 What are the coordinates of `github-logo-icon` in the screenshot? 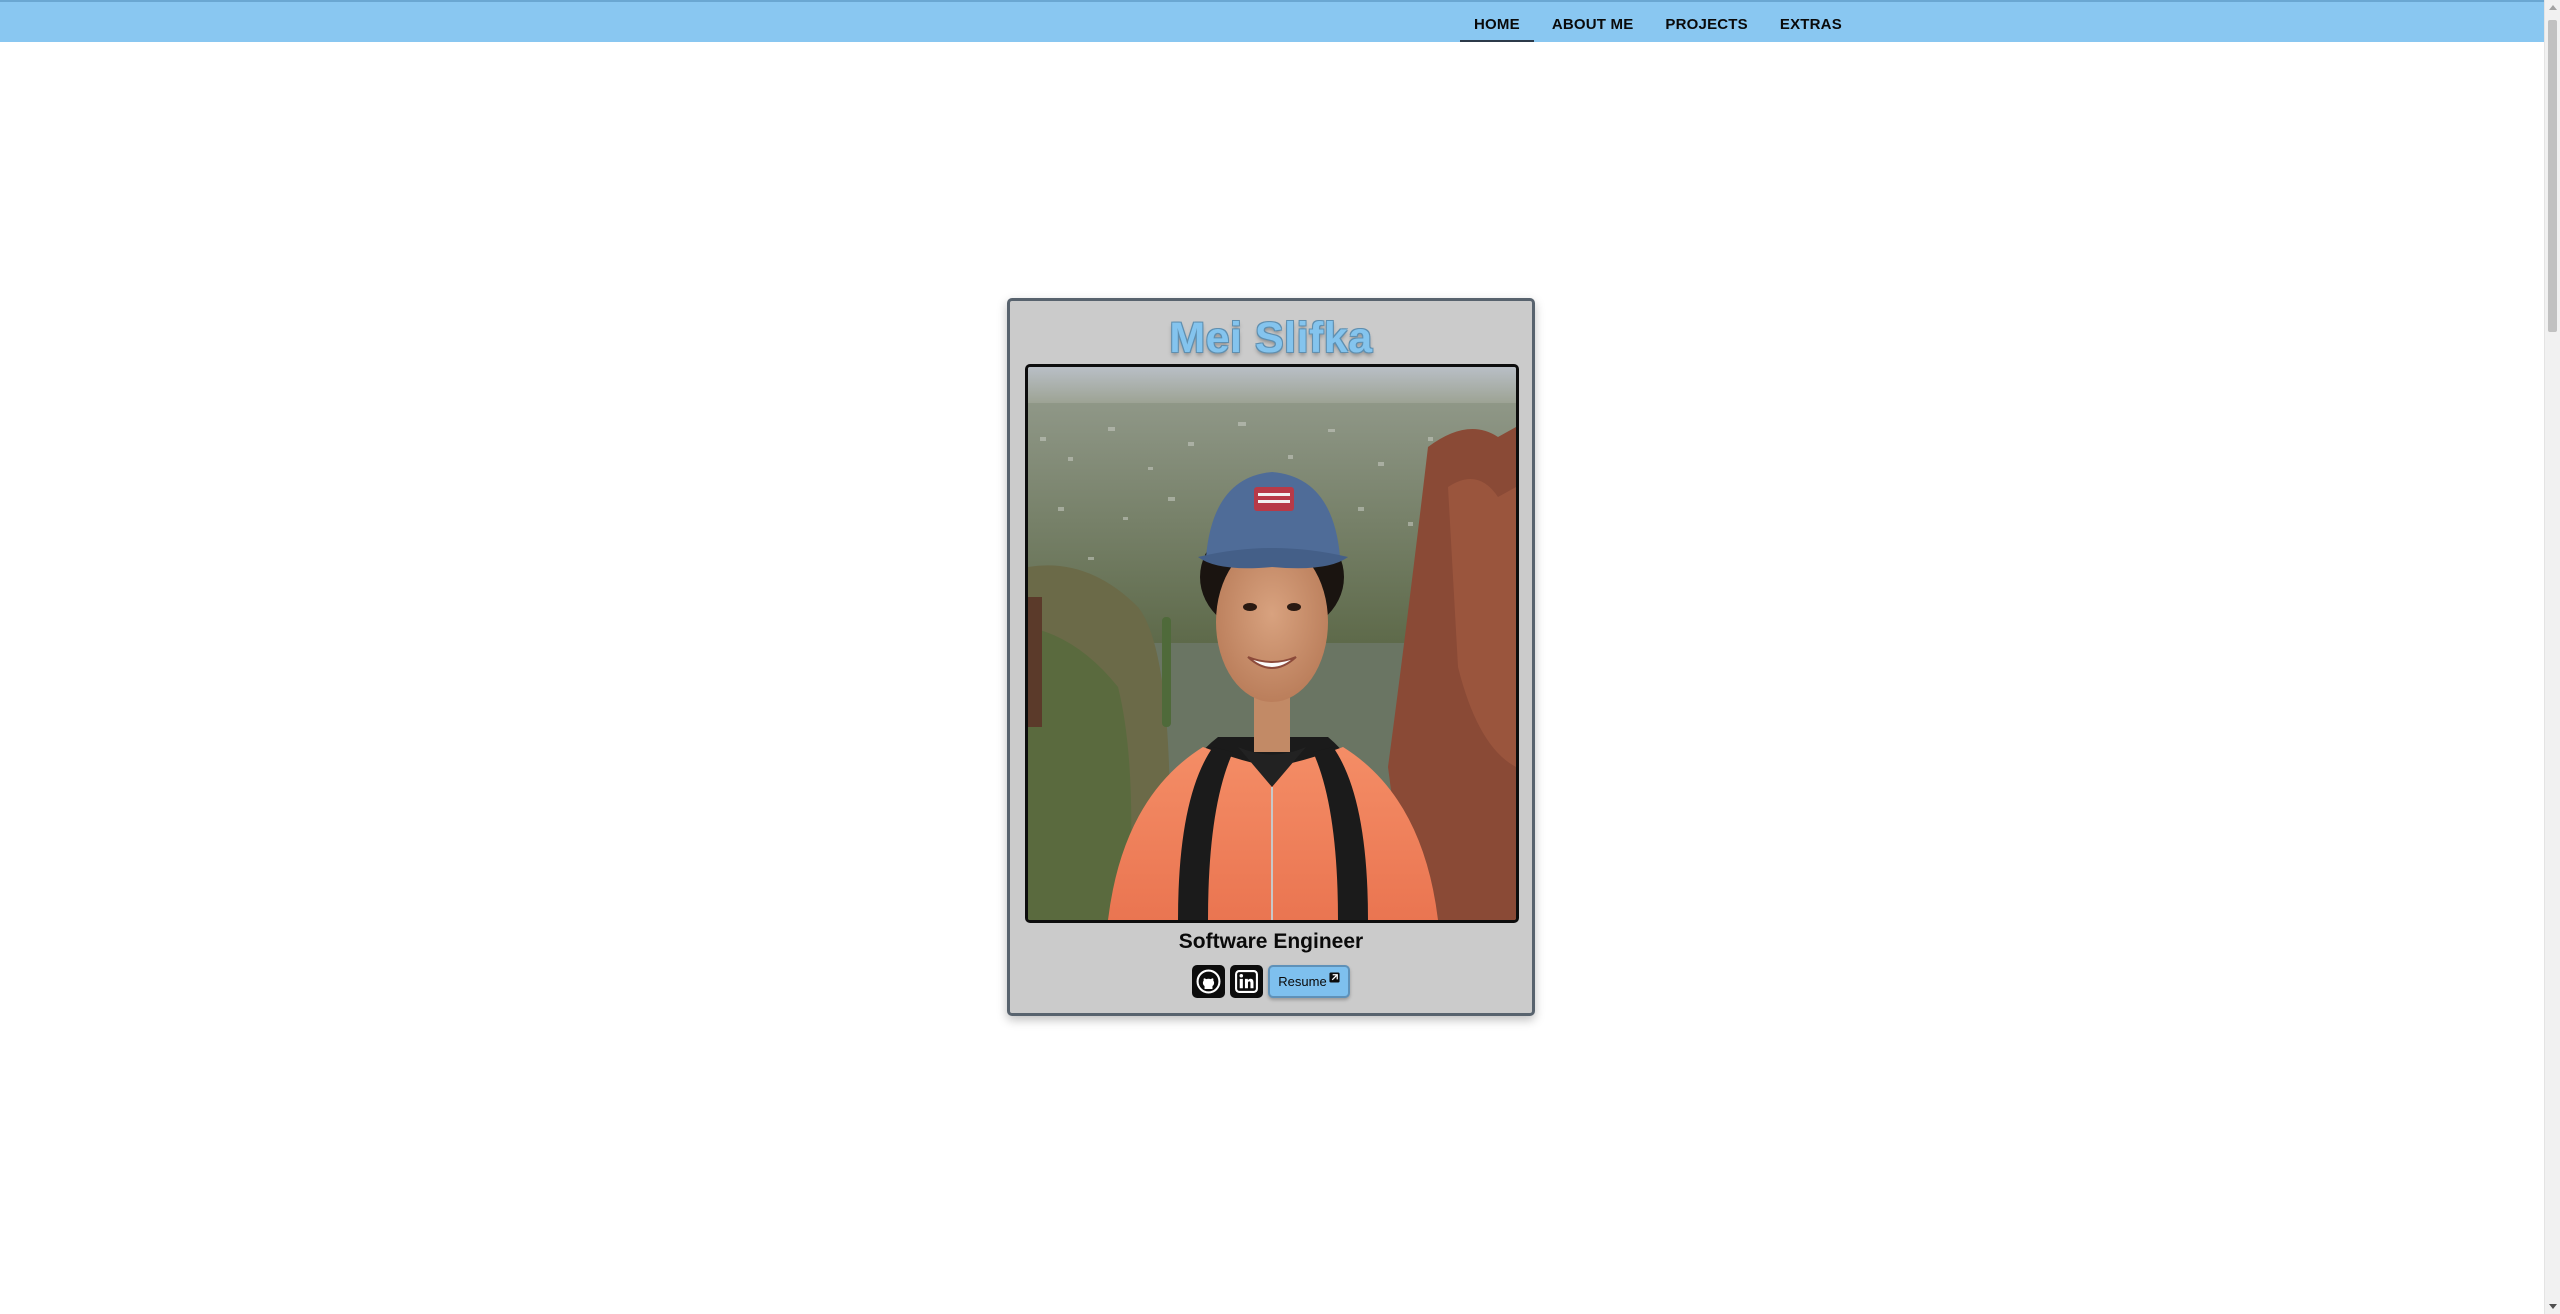 It's located at (1208, 981).